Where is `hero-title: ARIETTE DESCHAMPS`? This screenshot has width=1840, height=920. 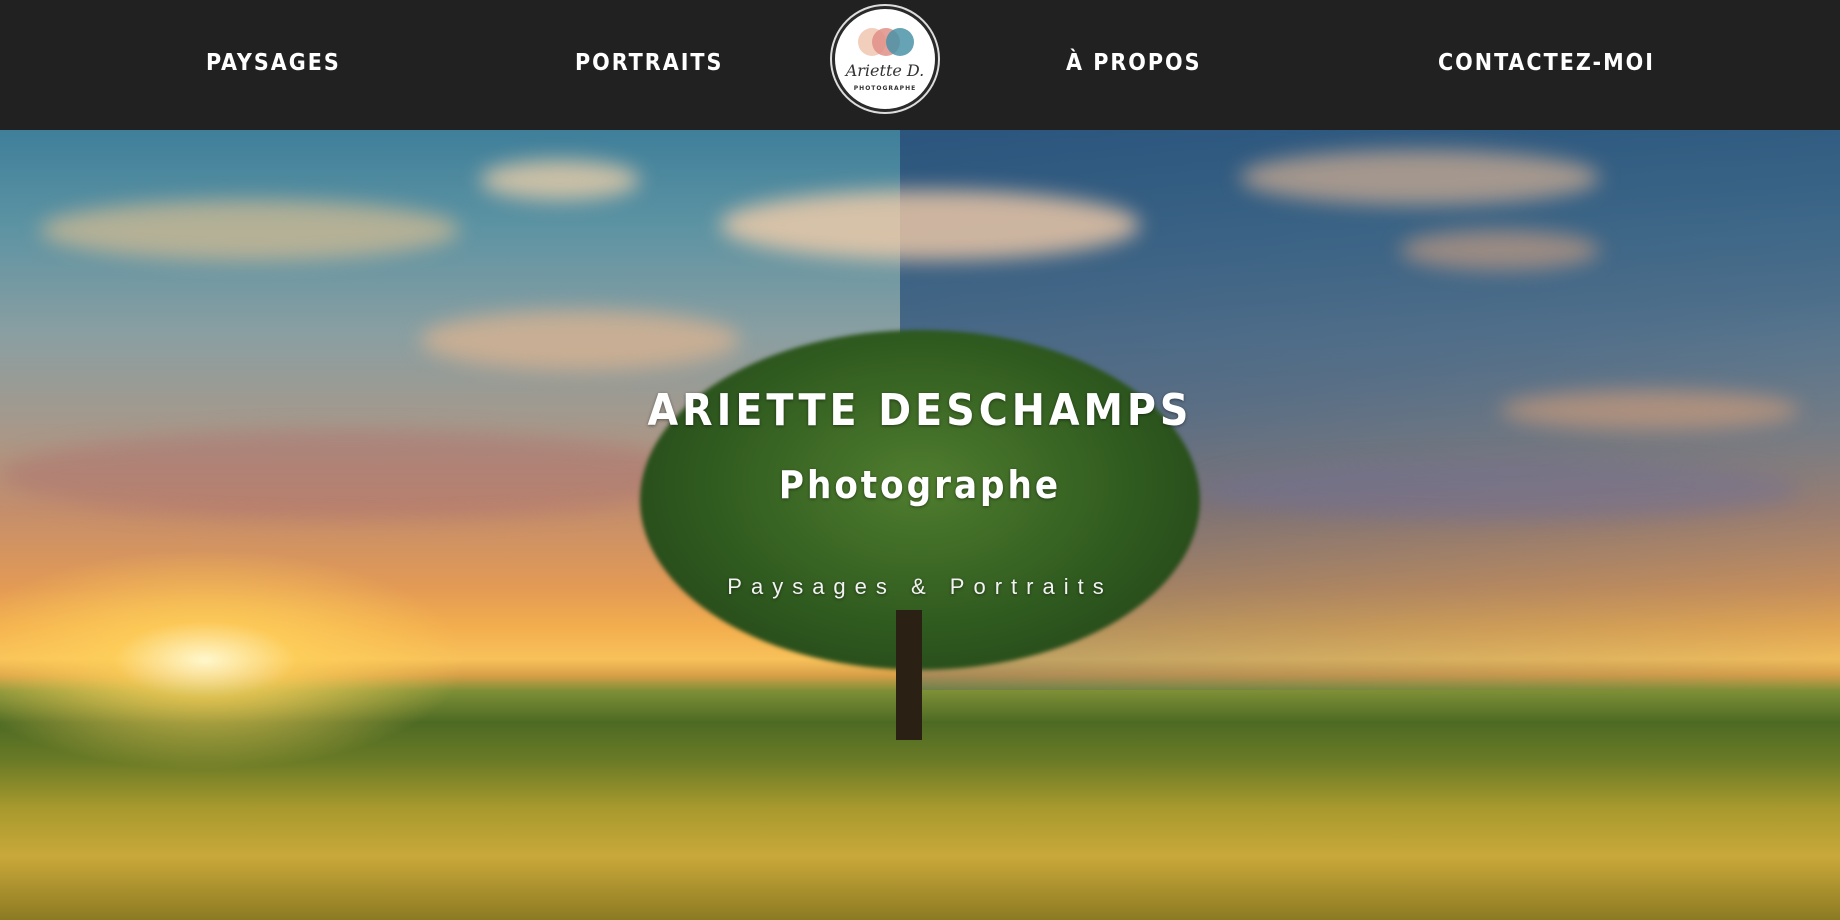
hero-title: ARIETTE DESCHAMPS is located at coordinates (920, 410).